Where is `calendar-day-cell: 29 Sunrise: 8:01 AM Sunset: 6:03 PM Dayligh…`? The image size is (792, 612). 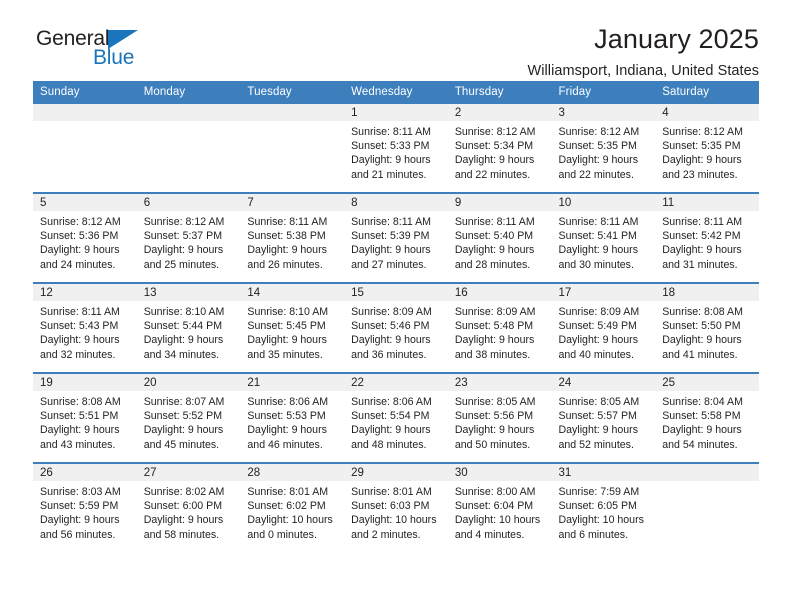 calendar-day-cell: 29 Sunrise: 8:01 AM Sunset: 6:03 PM Dayligh… is located at coordinates (396, 509).